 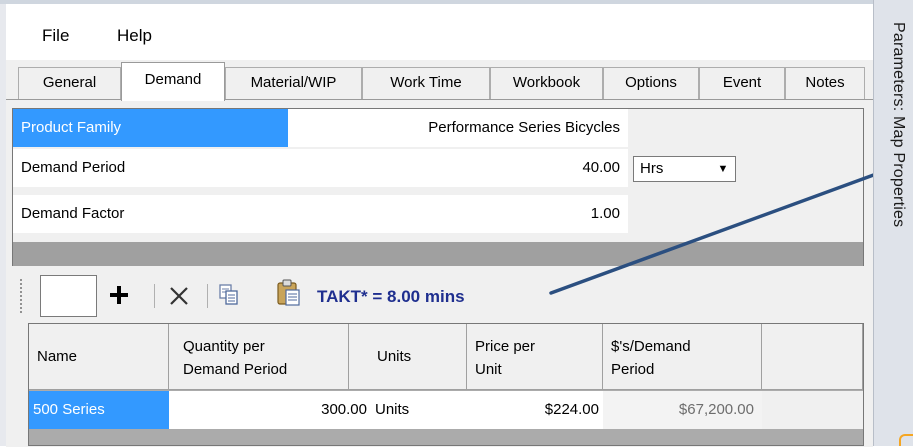 I want to click on column-header-units: Units, so click(x=408, y=357).